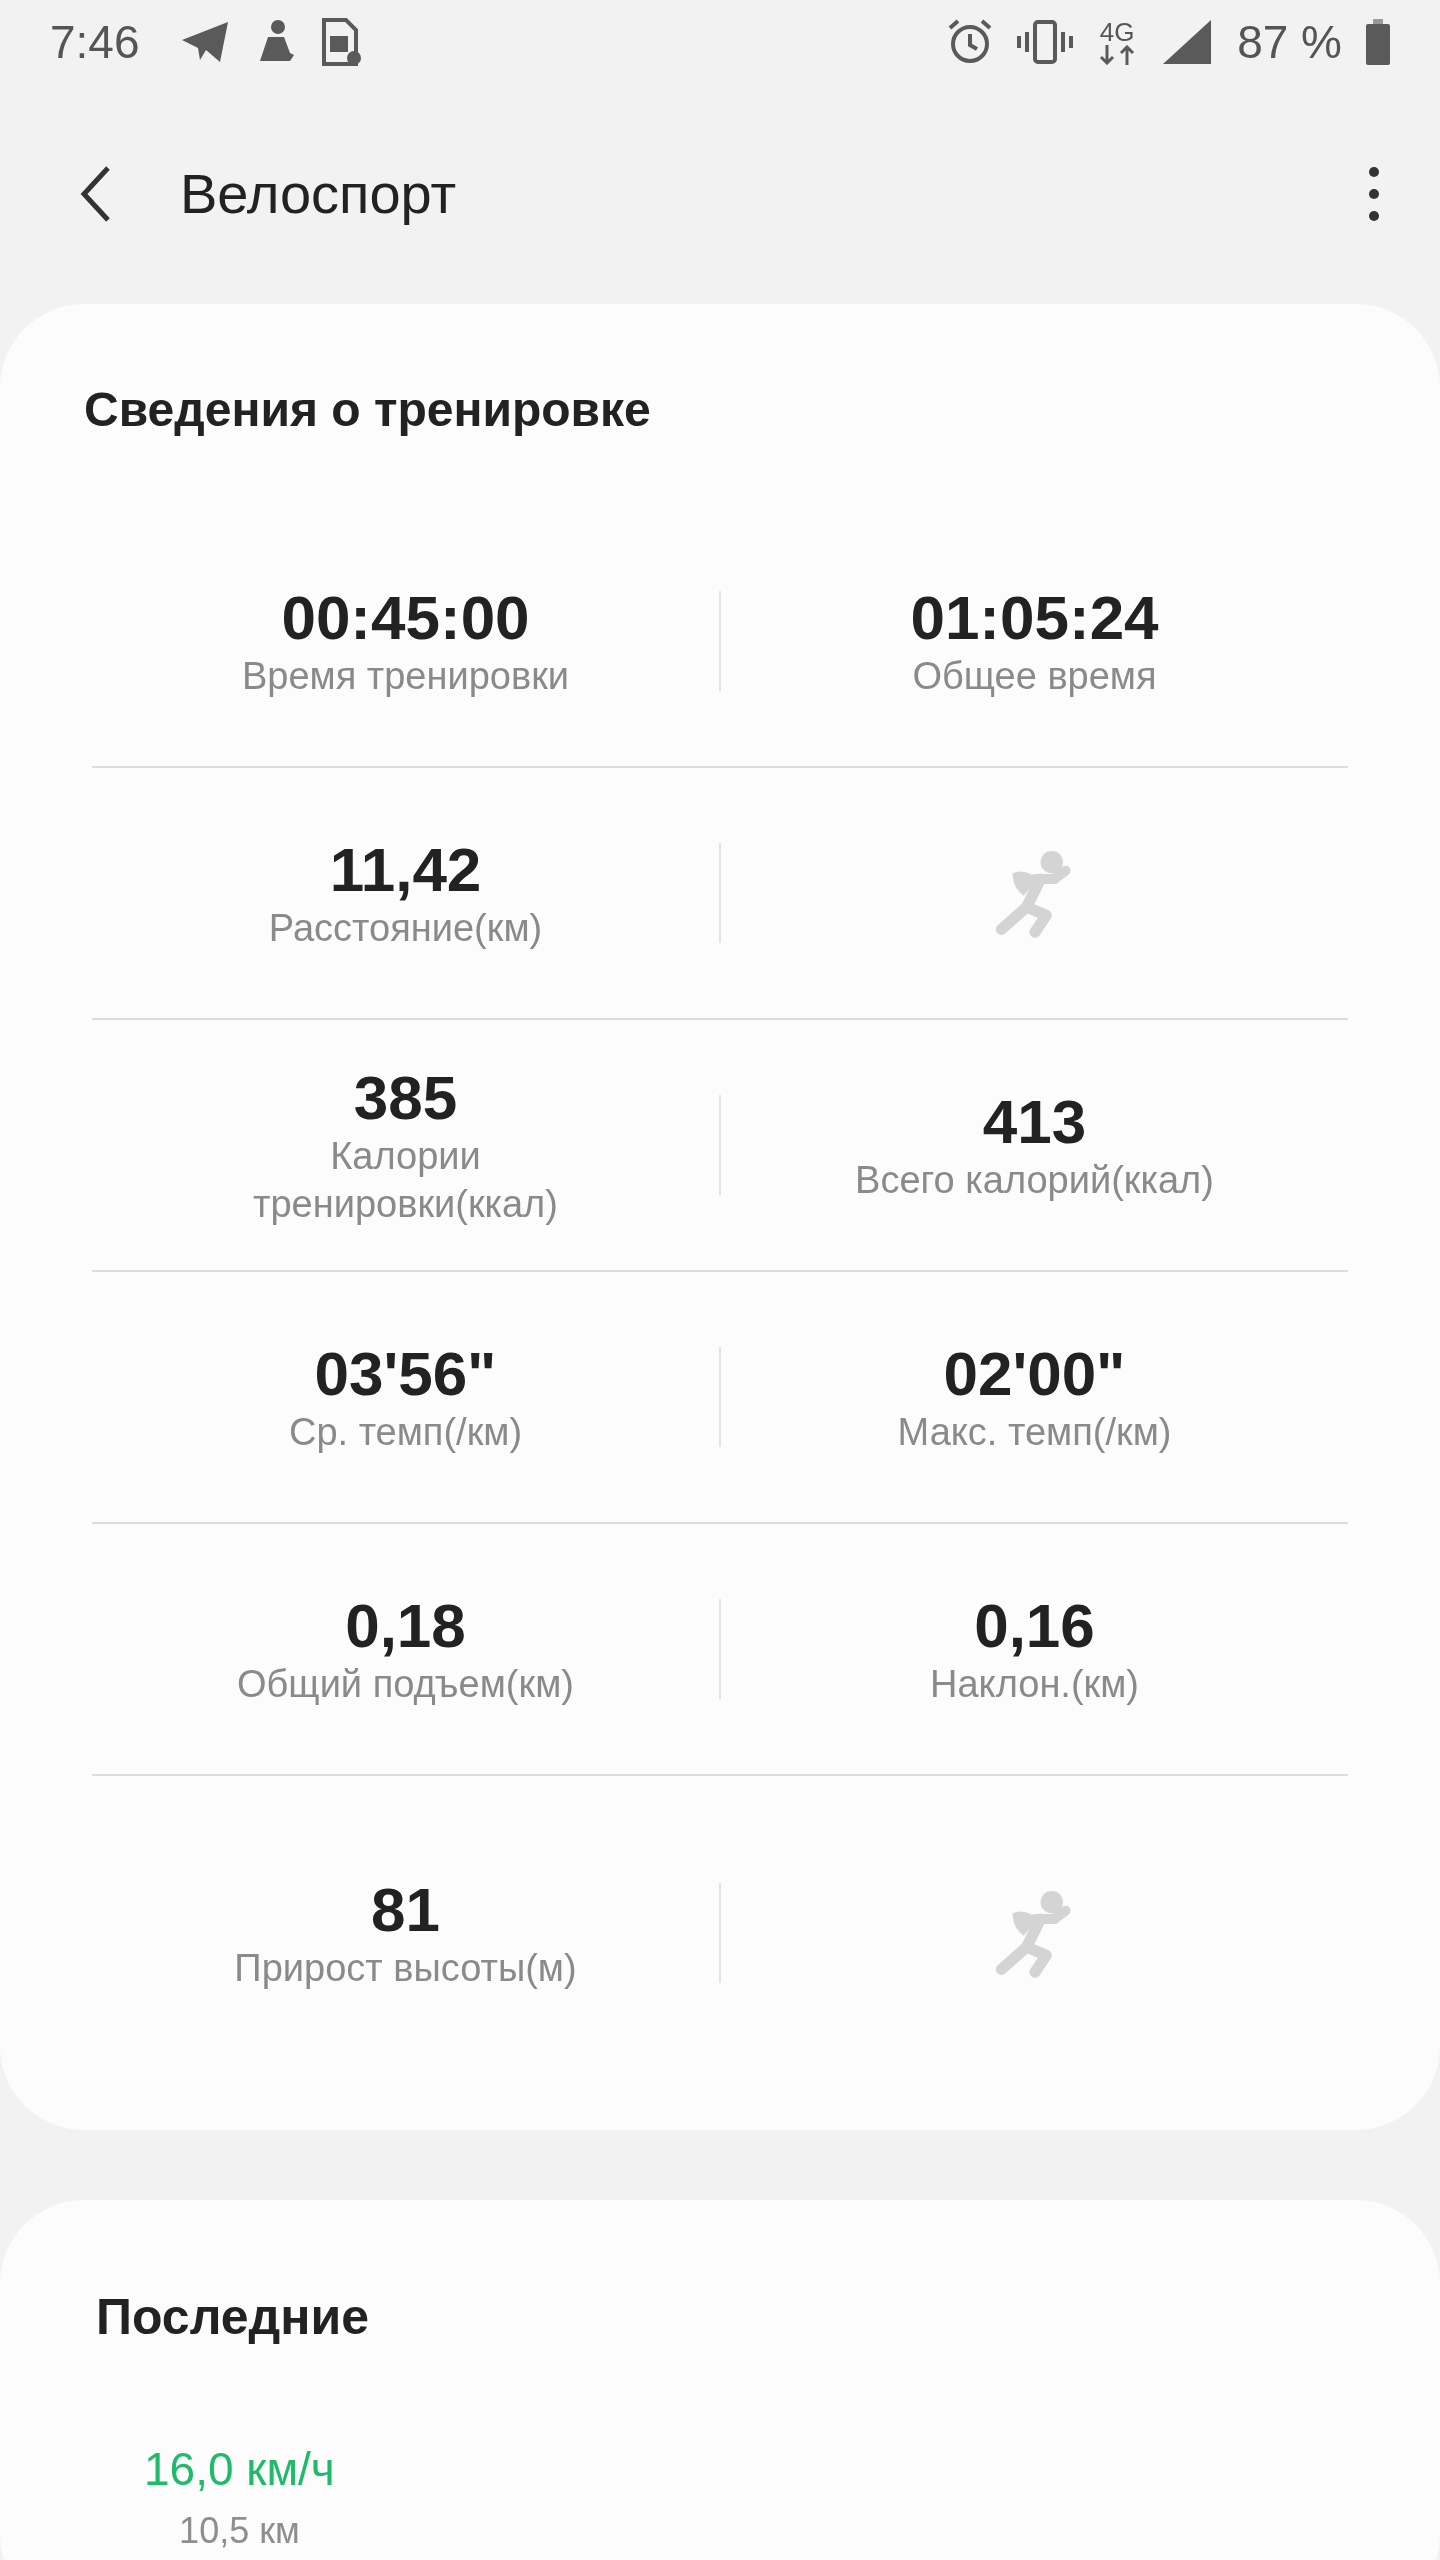  Describe the element at coordinates (1034, 1684) in the screenshot. I see `stat-label: Наклон.(км)` at that location.